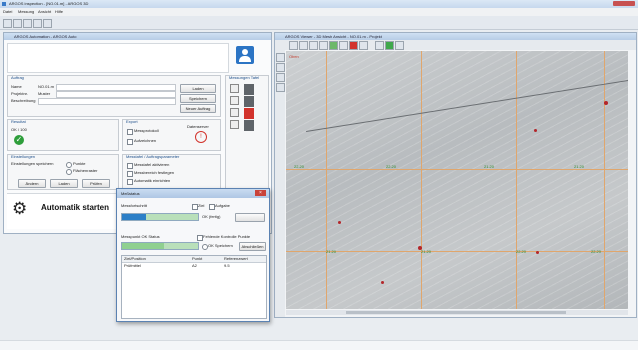 This screenshot has width=638, height=350. Describe the element at coordinates (220, 245) in the screenshot. I see `ok-speichern-label: OK Speichern` at that location.